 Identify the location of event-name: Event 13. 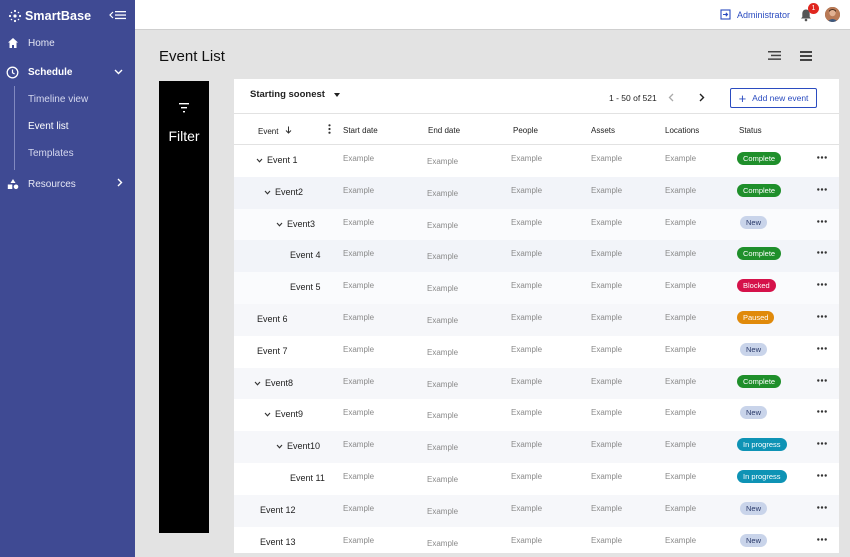
(278, 542).